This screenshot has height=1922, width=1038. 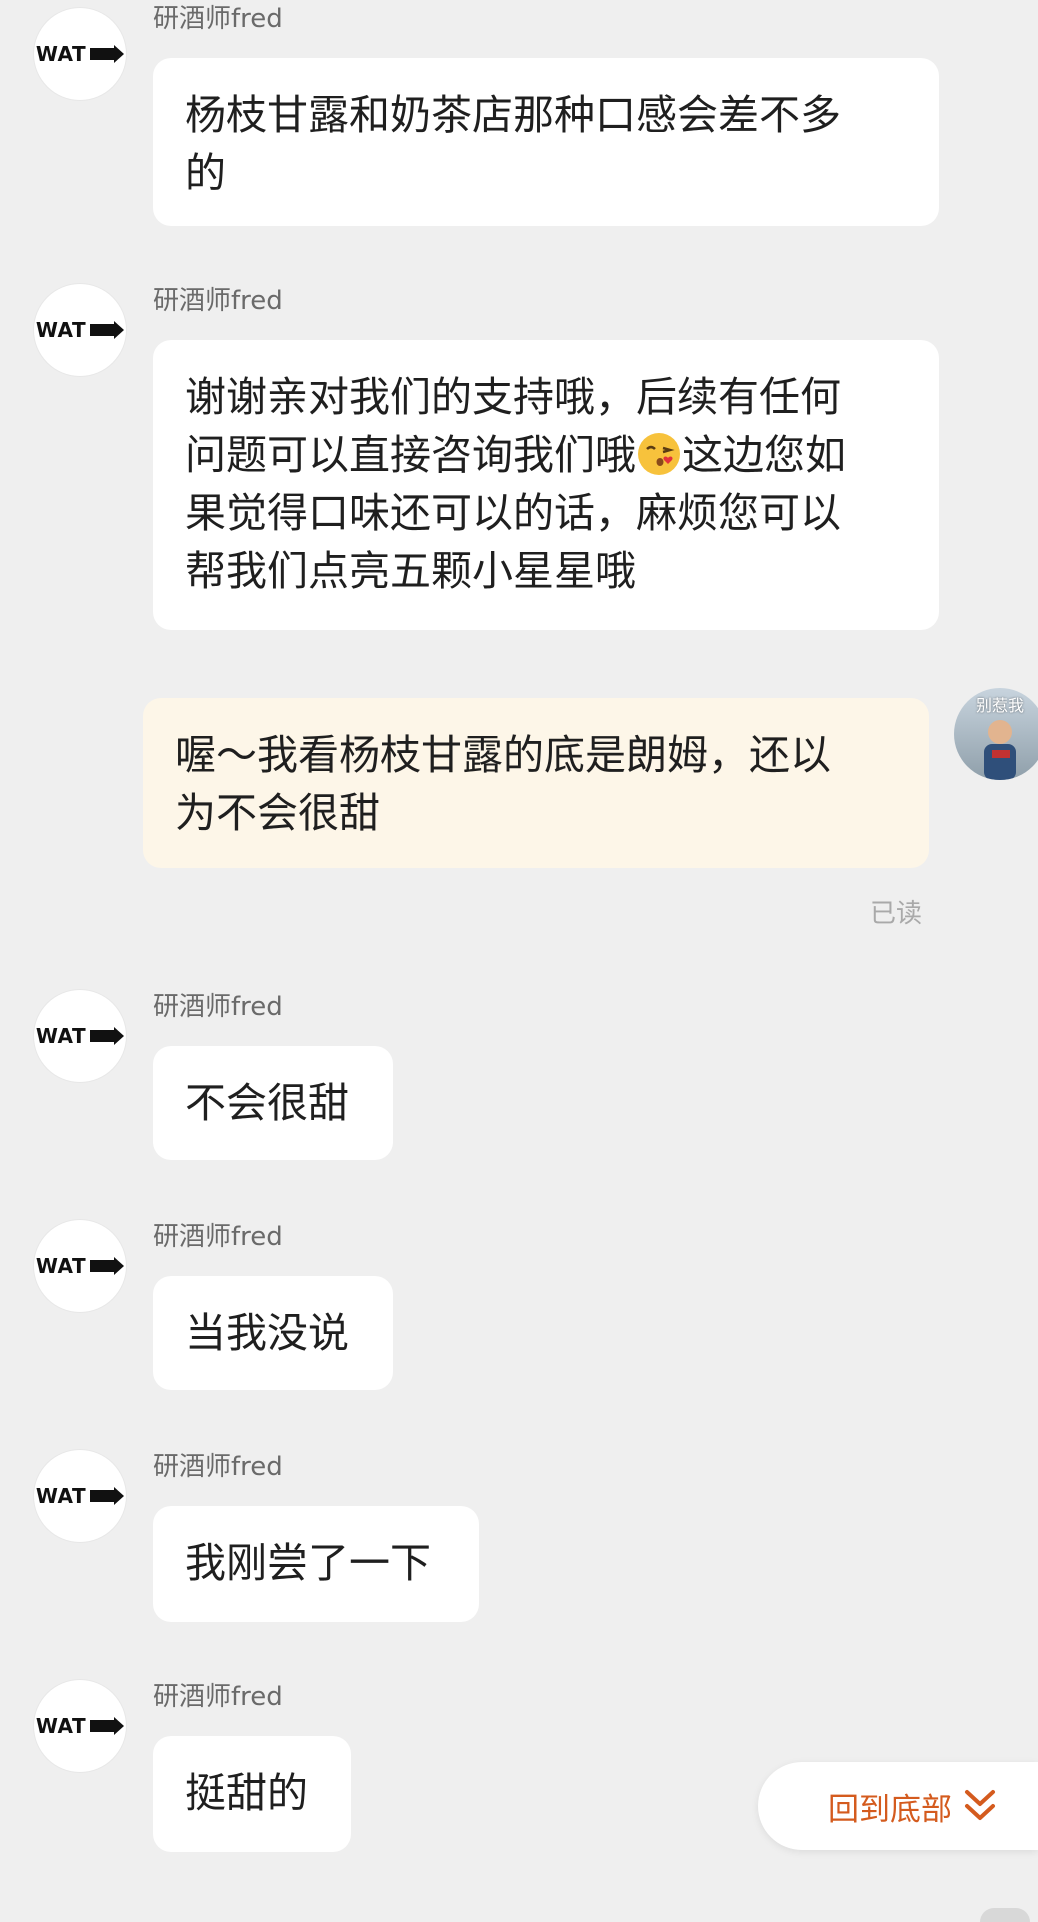 I want to click on child-photo-icon, so click(x=1000, y=750).